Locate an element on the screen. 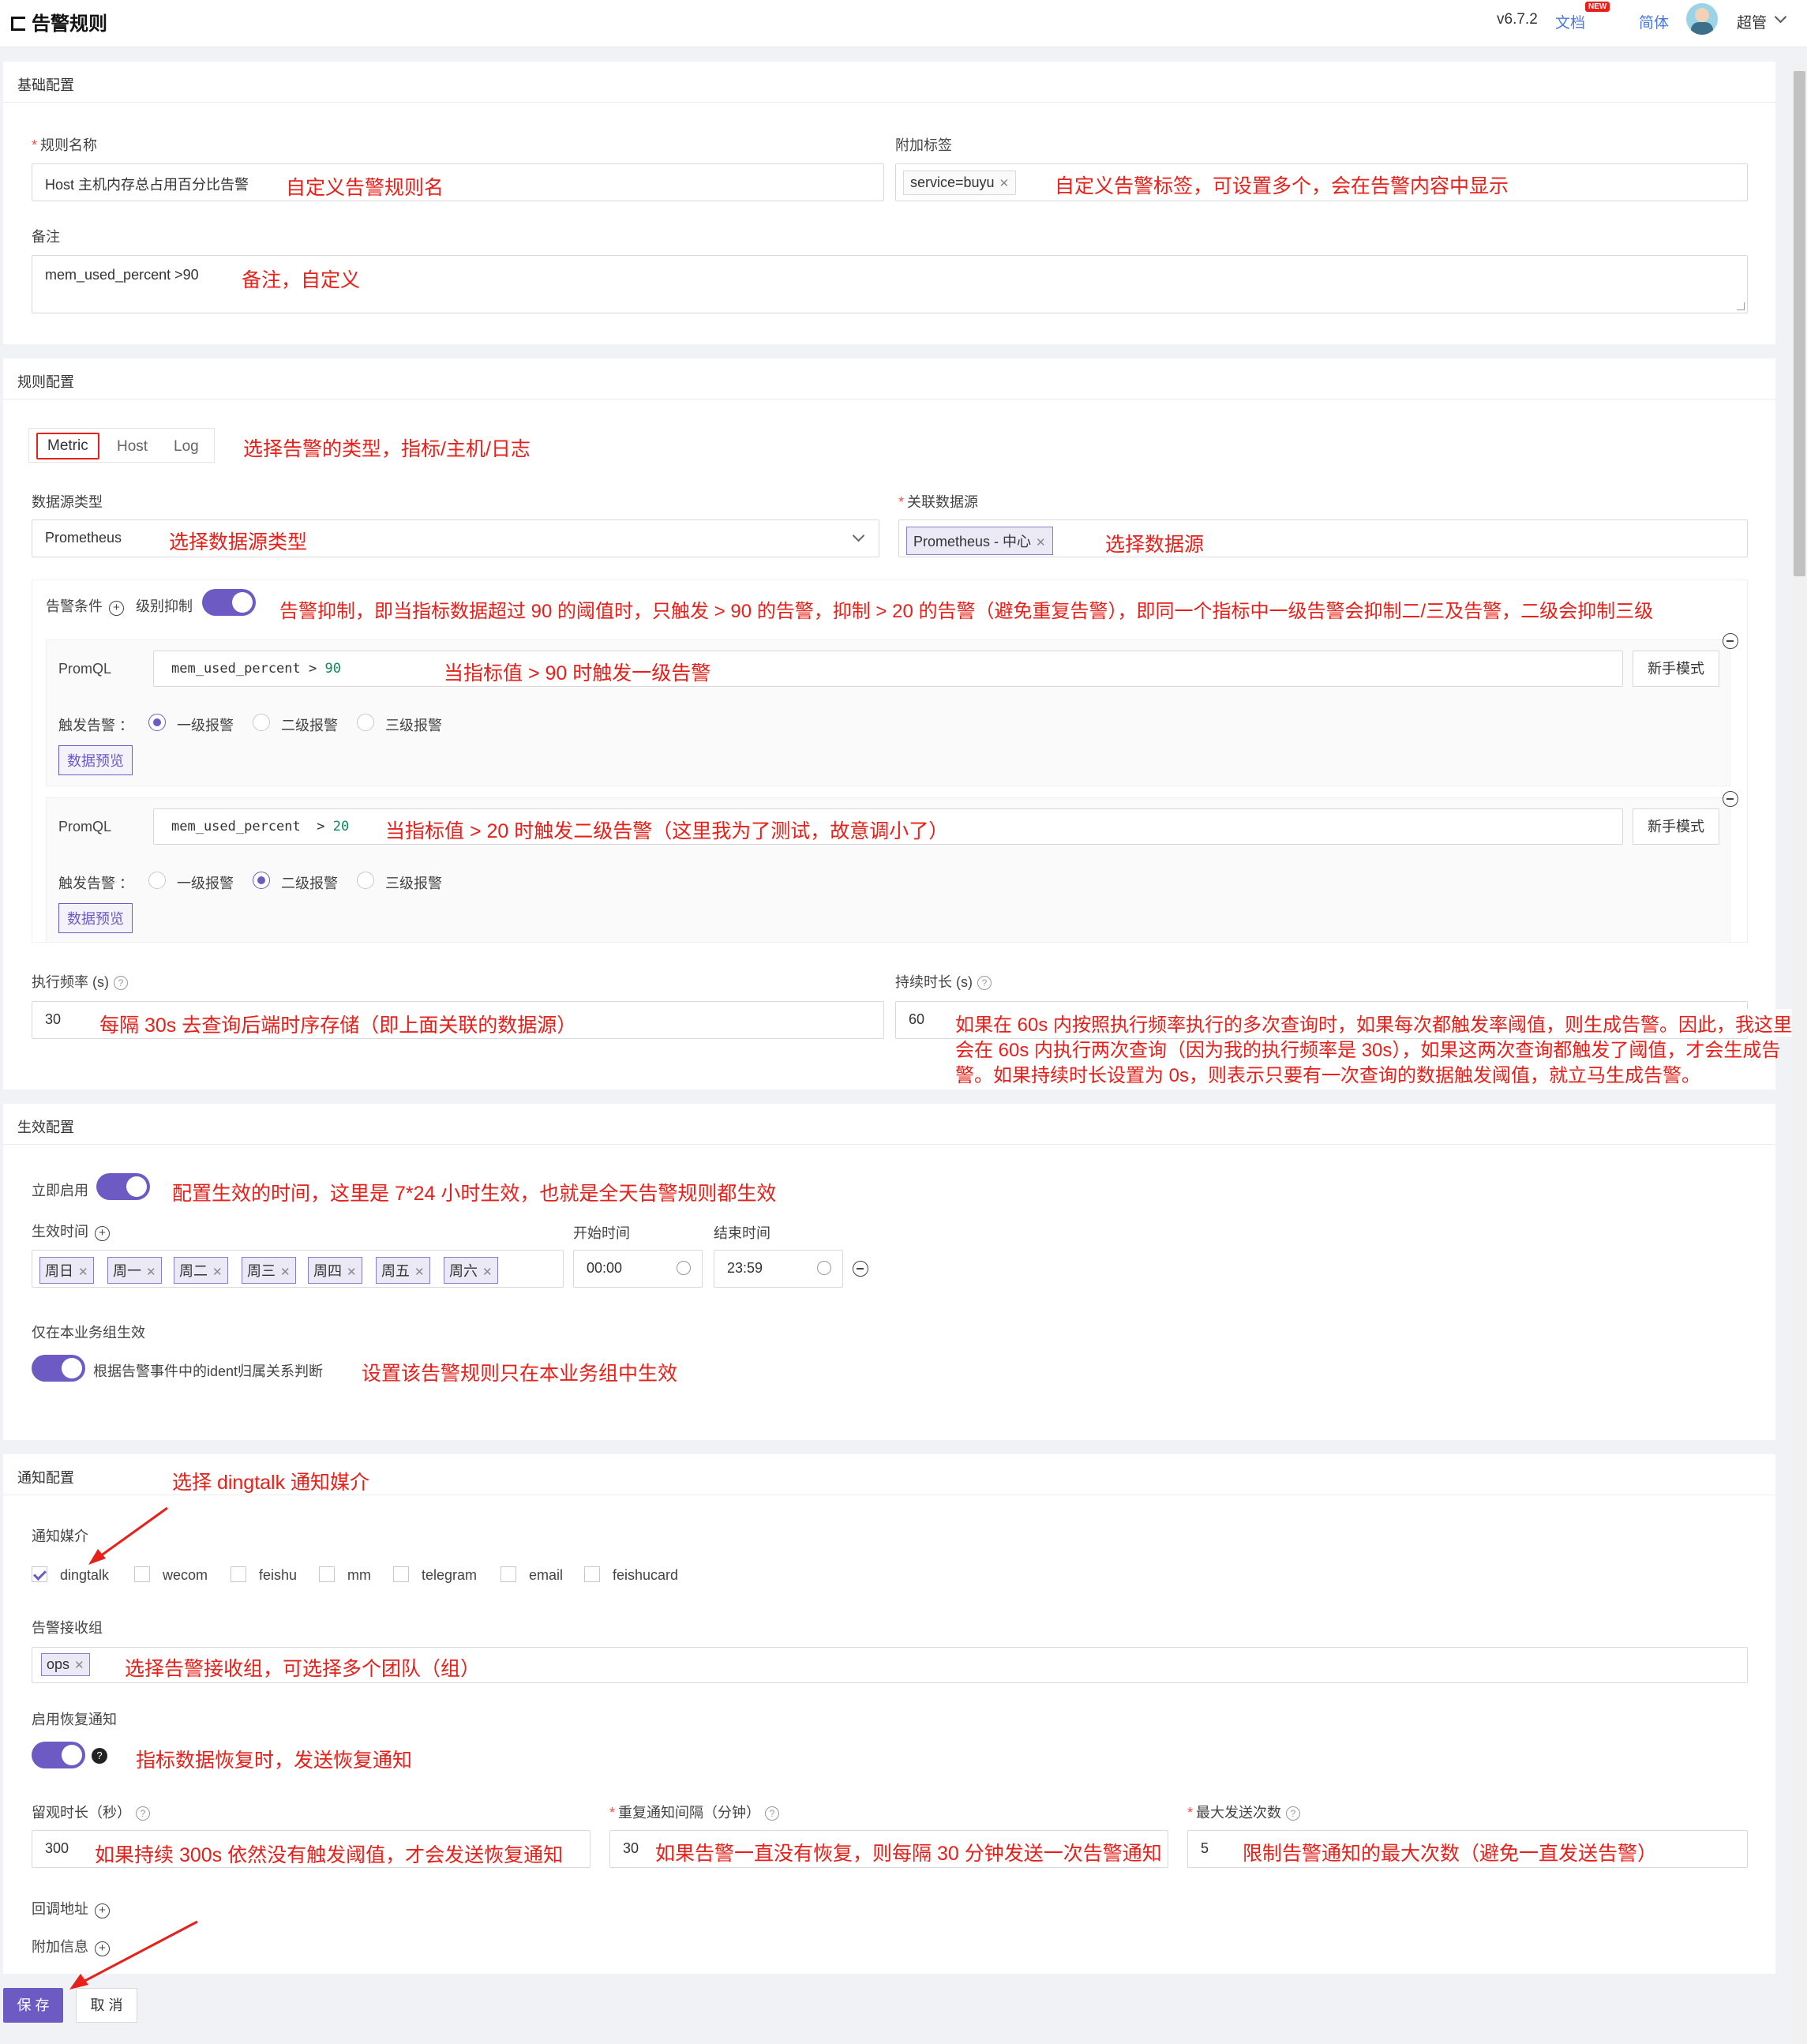 Image resolution: width=1807 pixels, height=2044 pixels. channel-feishucard-checkbox is located at coordinates (592, 1574).